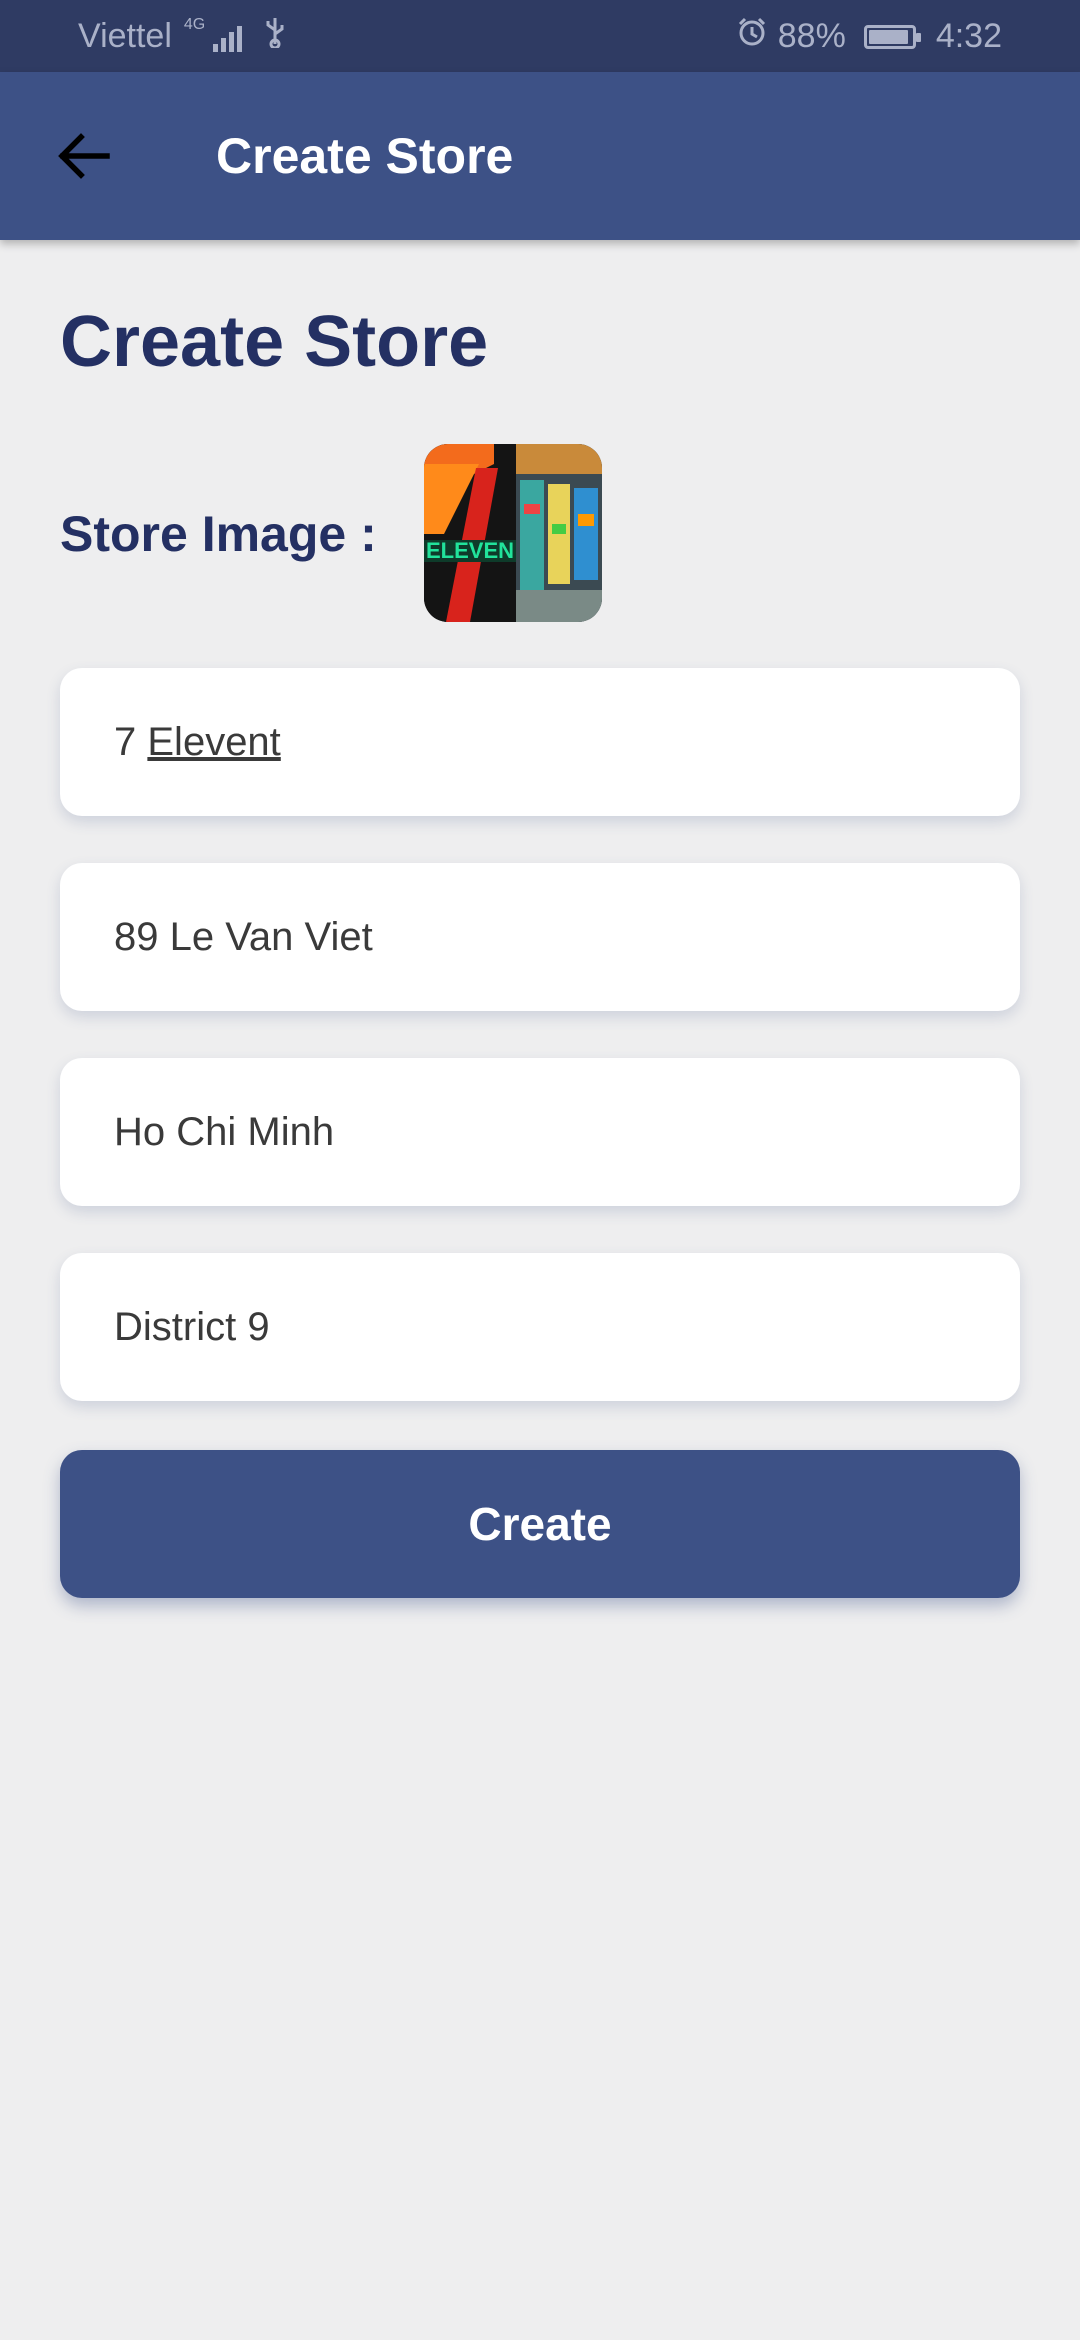 The image size is (1080, 2340). I want to click on city-field, so click(540, 1132).